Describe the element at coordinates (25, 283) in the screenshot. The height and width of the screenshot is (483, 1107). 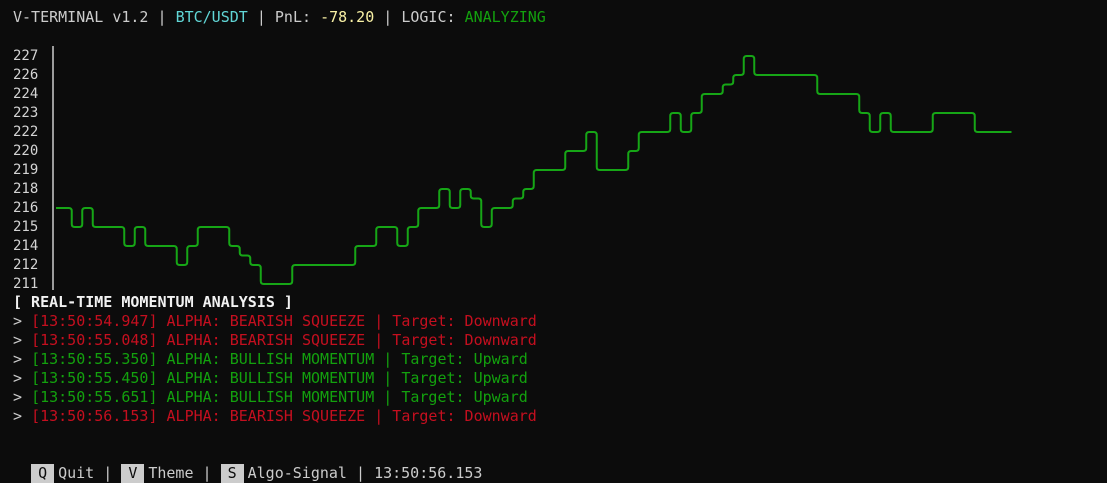
I see `y-tick-label: 211` at that location.